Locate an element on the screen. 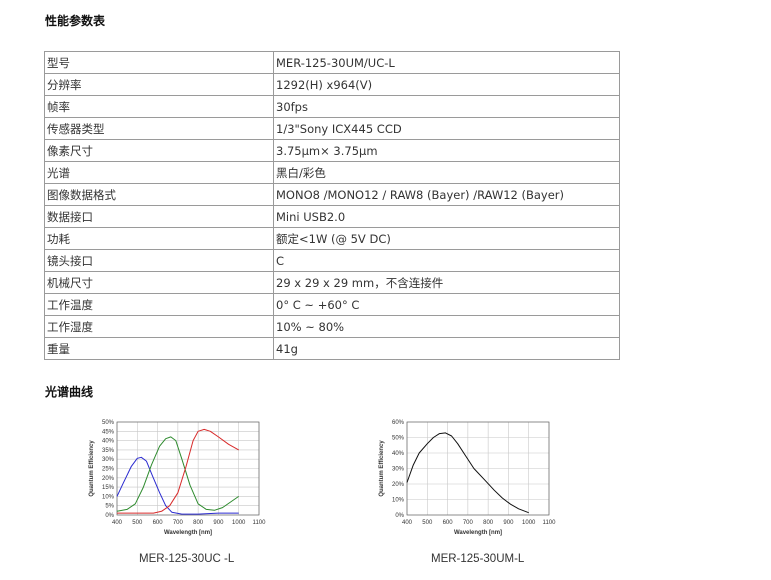 This screenshot has height=580, width=771. y-tick-label: 15% is located at coordinates (108, 488).